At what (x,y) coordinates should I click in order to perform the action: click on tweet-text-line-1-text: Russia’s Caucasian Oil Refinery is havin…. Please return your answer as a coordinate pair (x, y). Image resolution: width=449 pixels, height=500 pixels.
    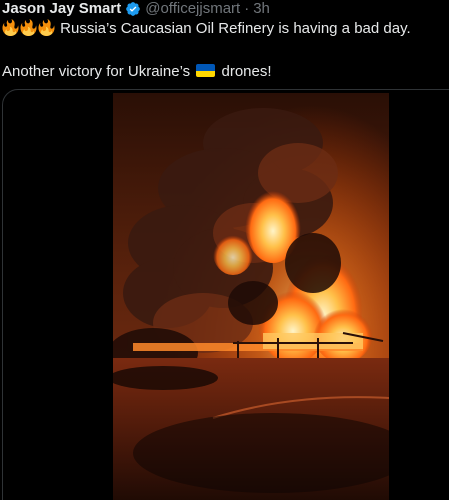
    Looking at the image, I should click on (235, 28).